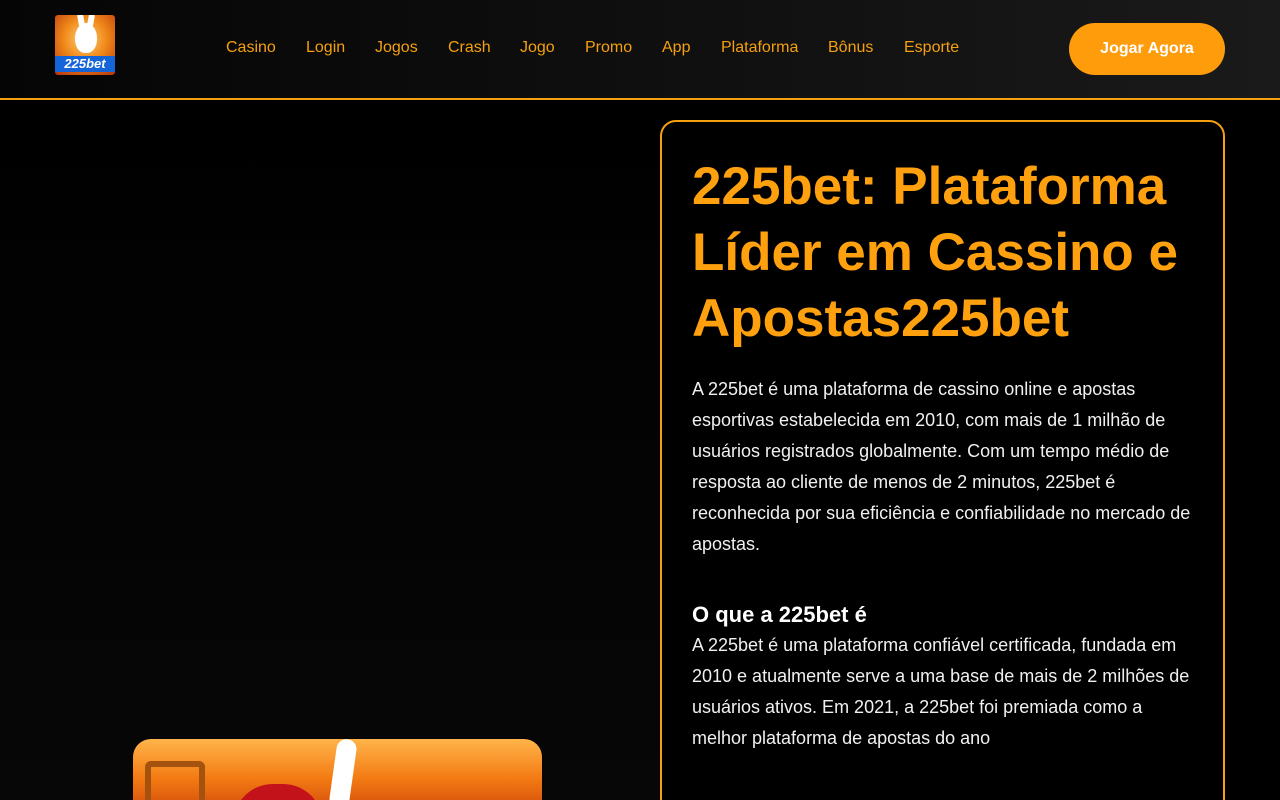  I want to click on nav-link-jogos: Jogos, so click(396, 48).